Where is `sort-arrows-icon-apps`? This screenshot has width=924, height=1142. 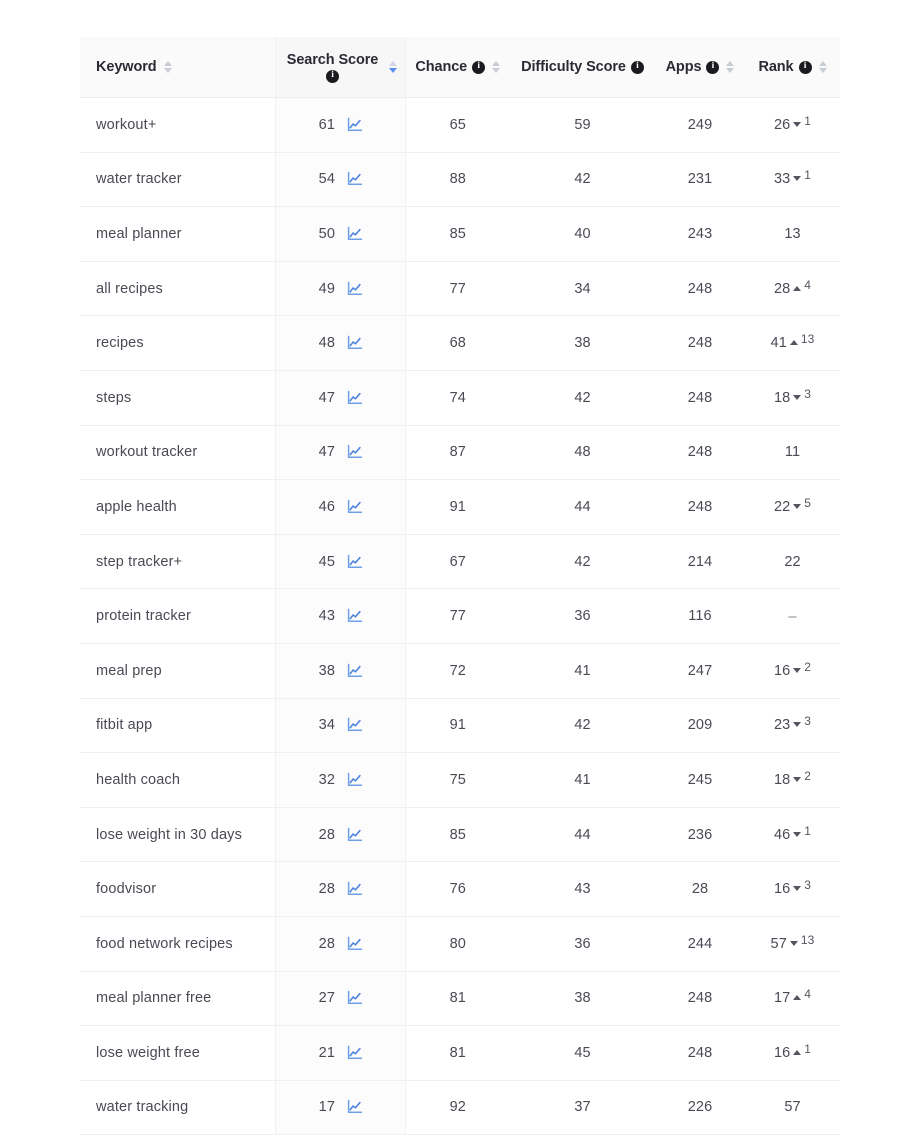 sort-arrows-icon-apps is located at coordinates (730, 67).